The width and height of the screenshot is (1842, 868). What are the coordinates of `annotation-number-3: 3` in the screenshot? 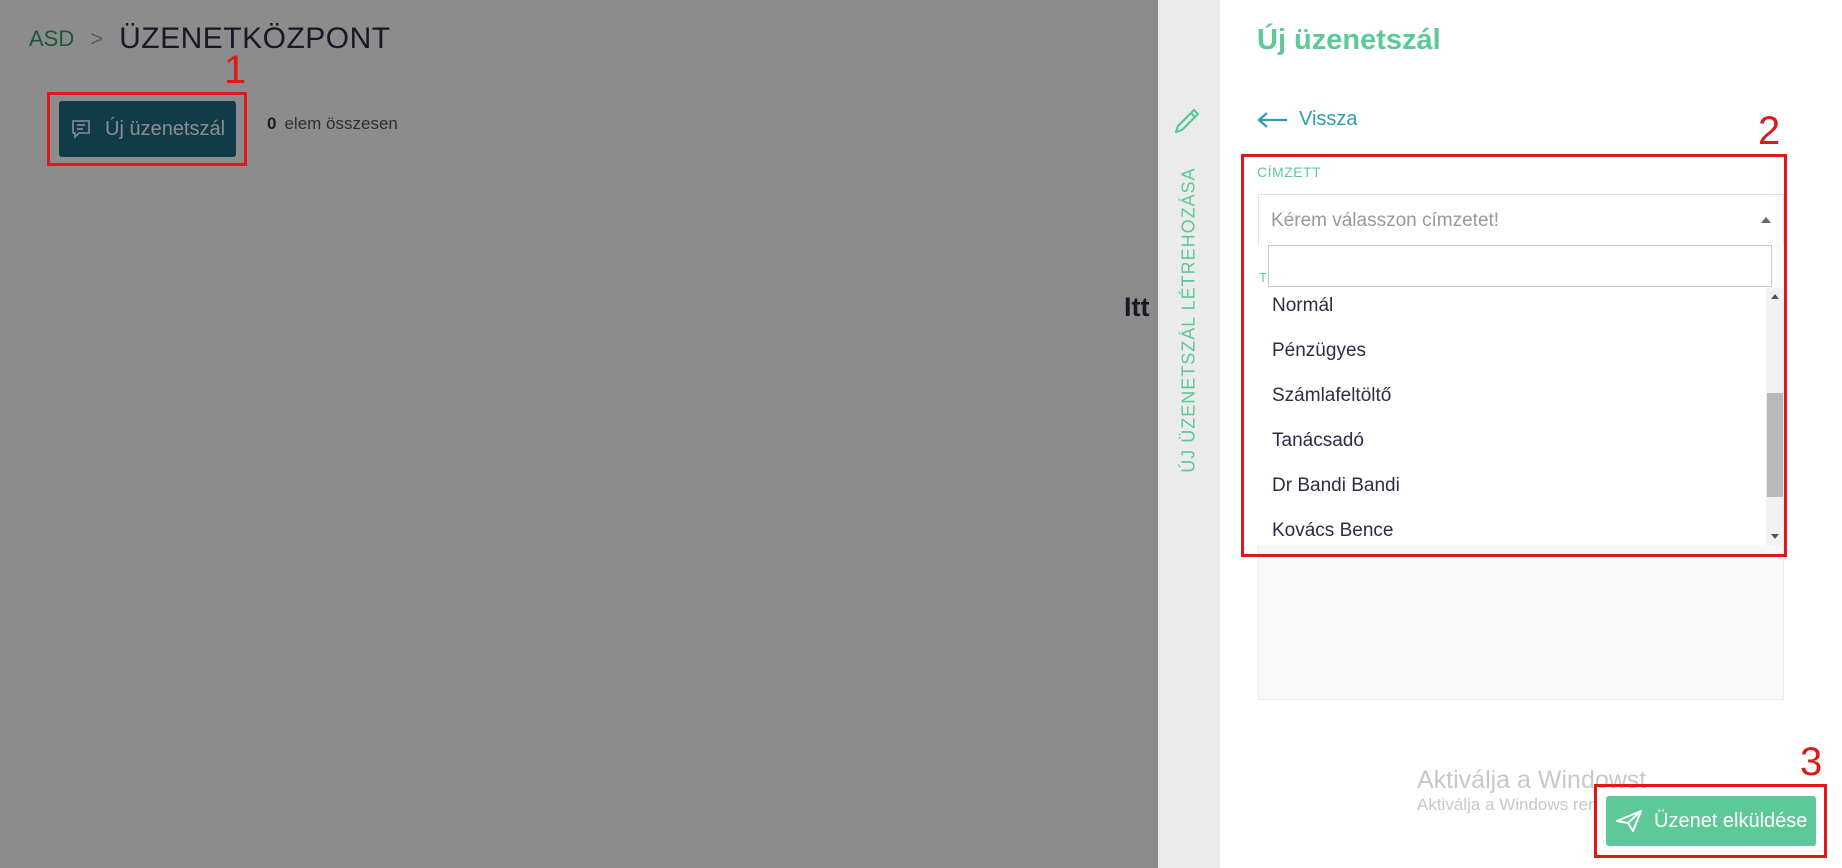 It's located at (1811, 762).